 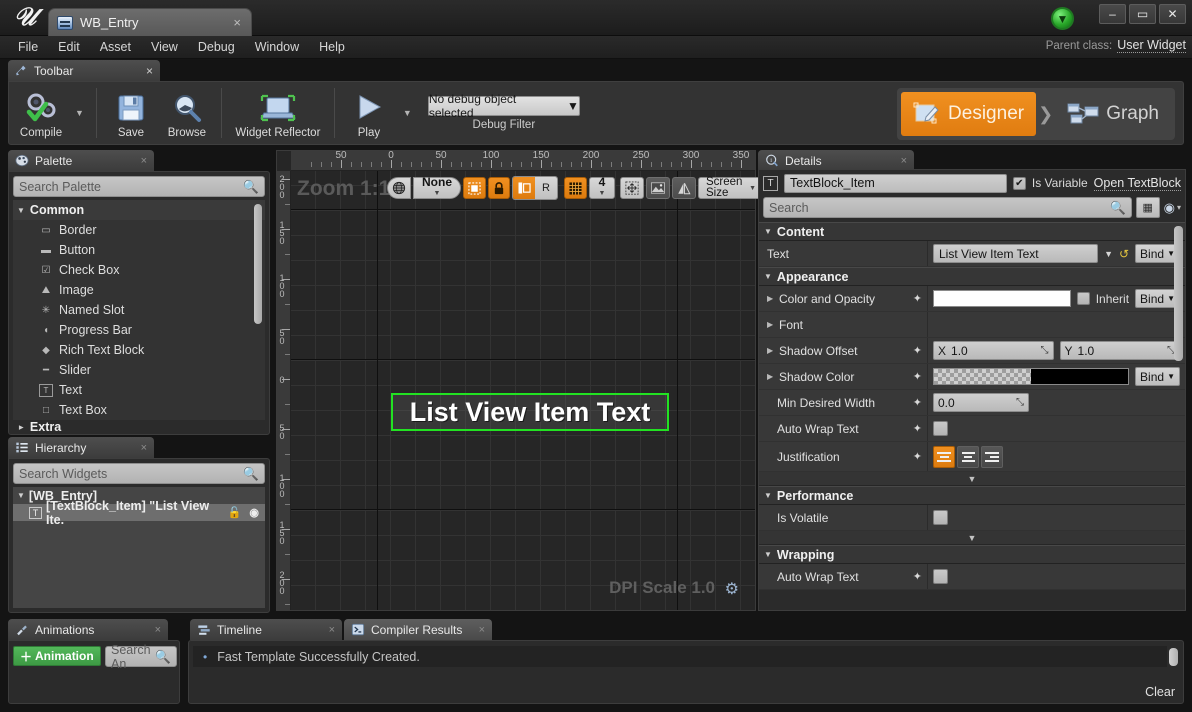 I want to click on compile-dropdown-arrow-icon: ▼, so click(x=79, y=113).